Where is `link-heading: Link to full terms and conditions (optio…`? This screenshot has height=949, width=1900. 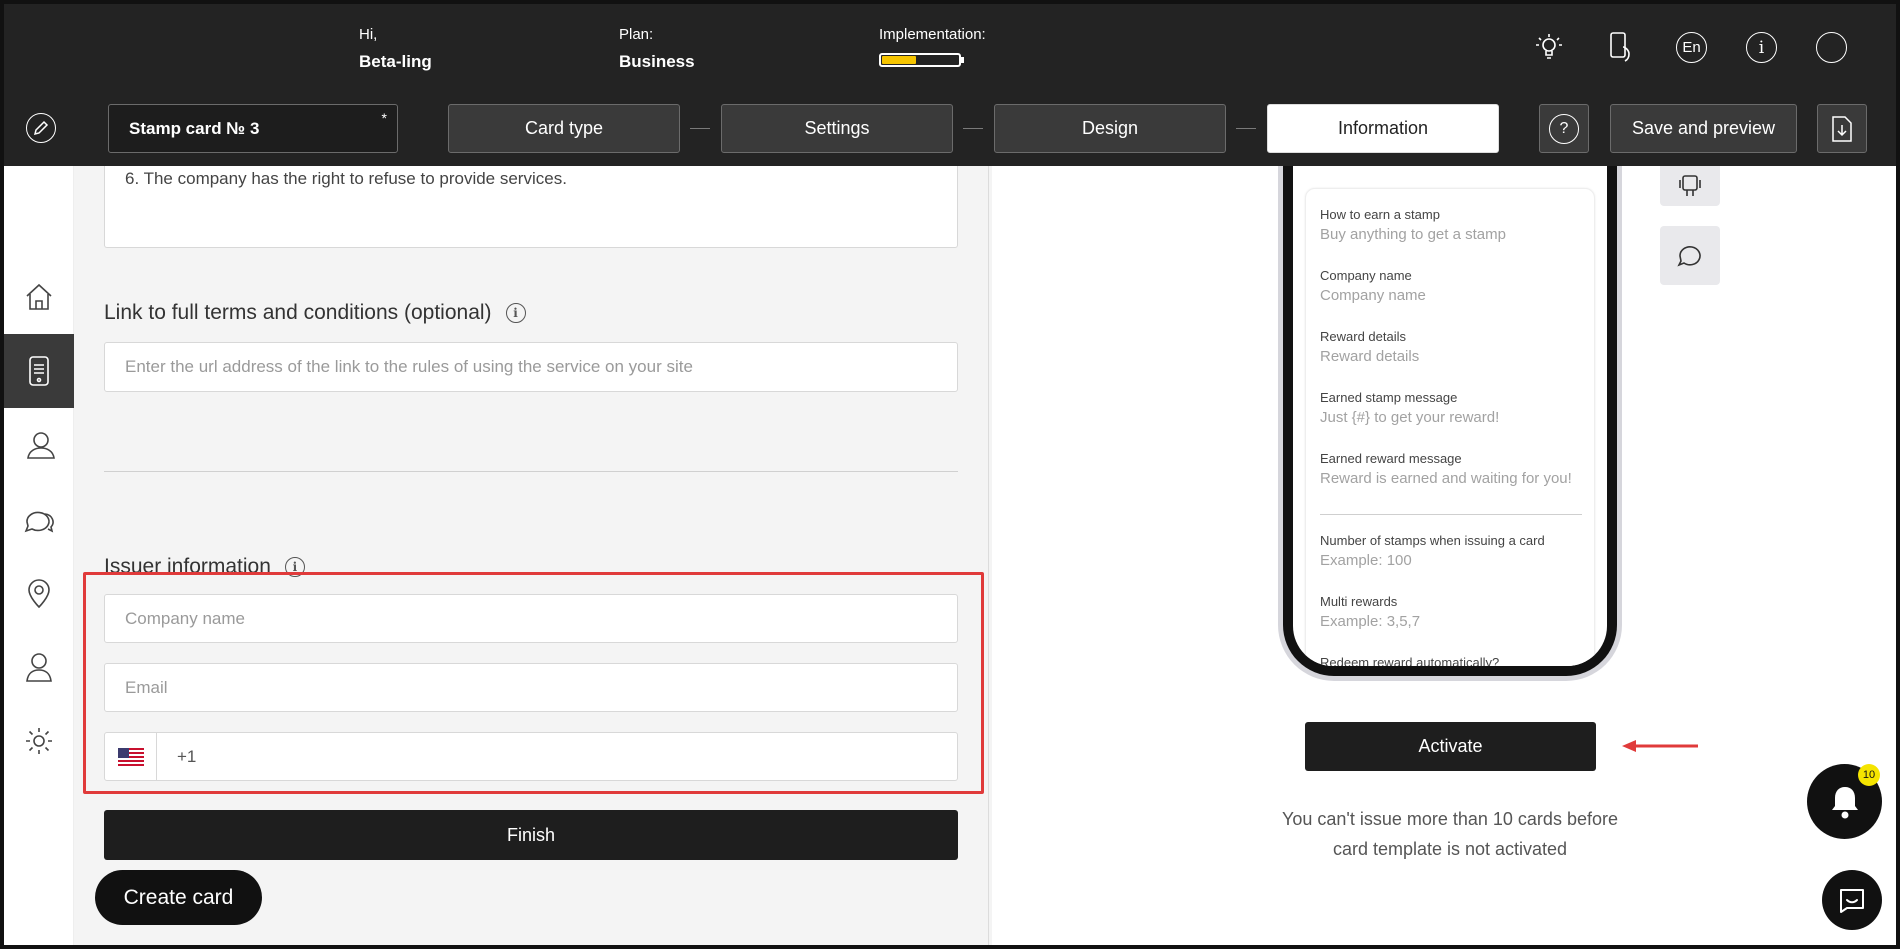 link-heading: Link to full terms and conditions (optio… is located at coordinates (298, 312).